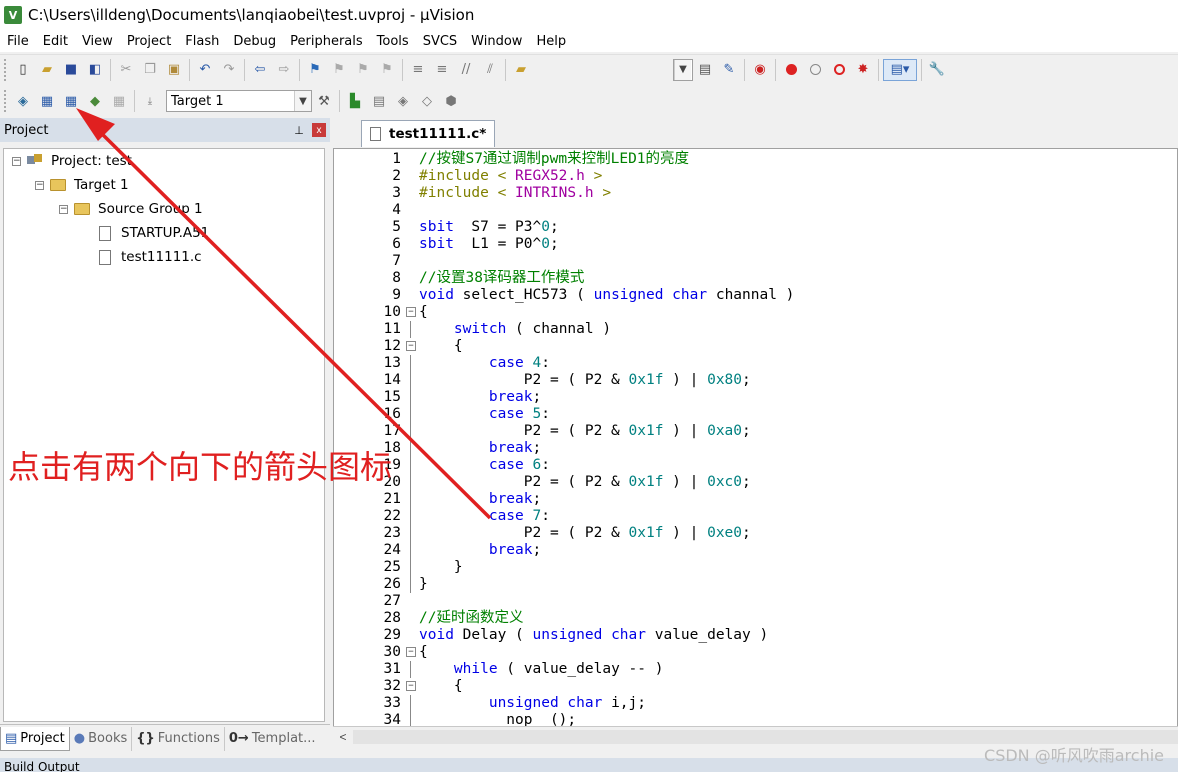 This screenshot has height=772, width=1178. What do you see at coordinates (756, 414) in the screenshot?
I see `code-line: 16 case 5:` at bounding box center [756, 414].